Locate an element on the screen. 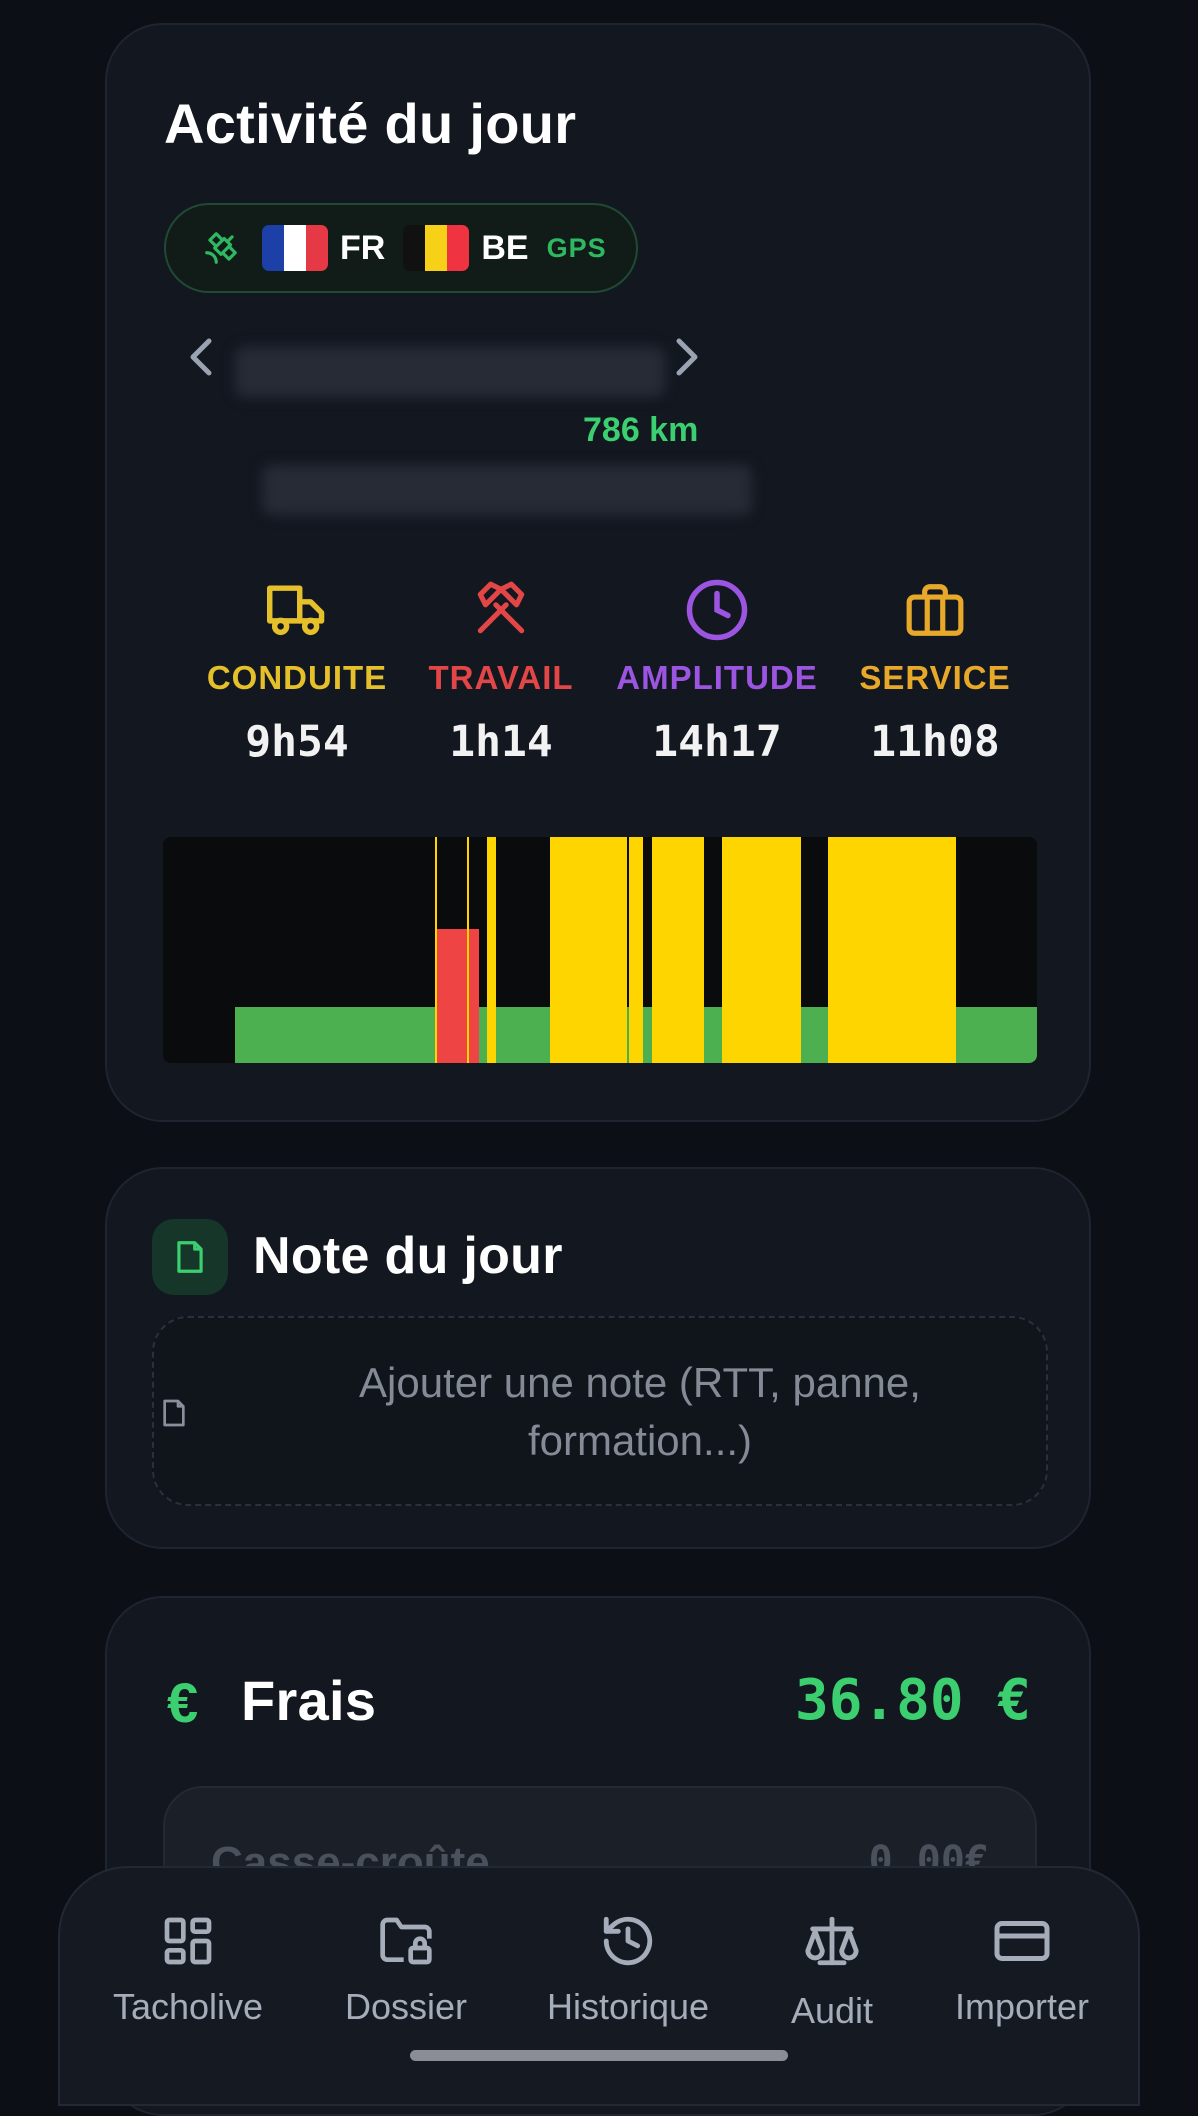 This screenshot has width=1198, height=2116. nav-label: Dossier is located at coordinates (406, 2006).